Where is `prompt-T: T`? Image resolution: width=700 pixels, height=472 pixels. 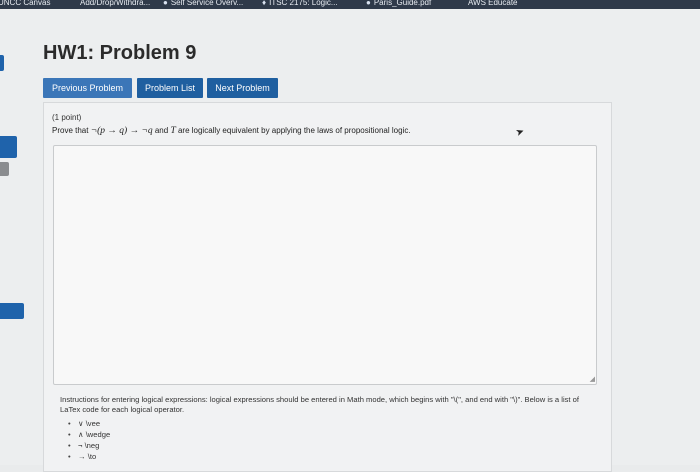 prompt-T: T is located at coordinates (173, 131).